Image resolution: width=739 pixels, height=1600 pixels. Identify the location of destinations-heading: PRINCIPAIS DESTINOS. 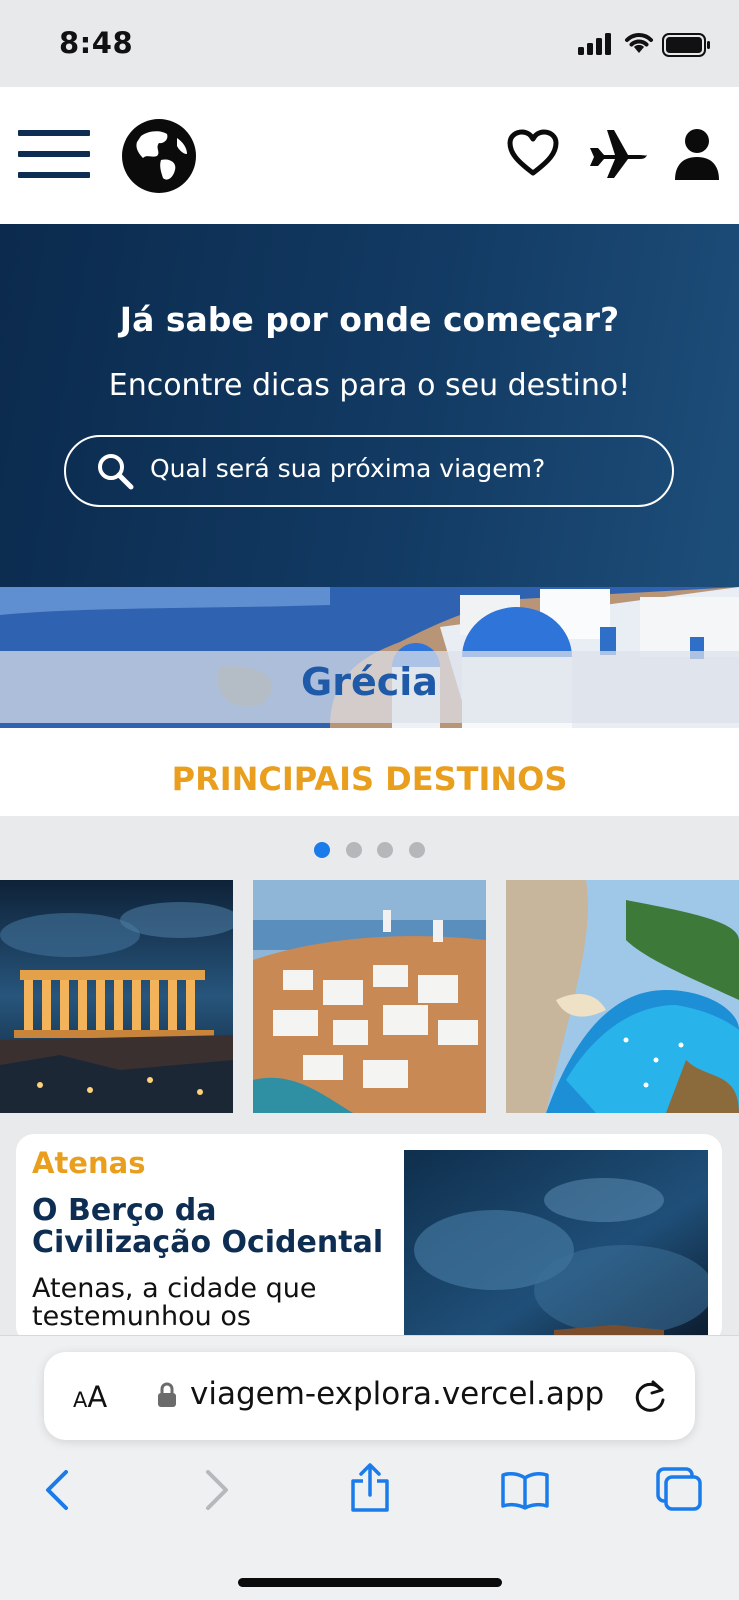
(369, 779).